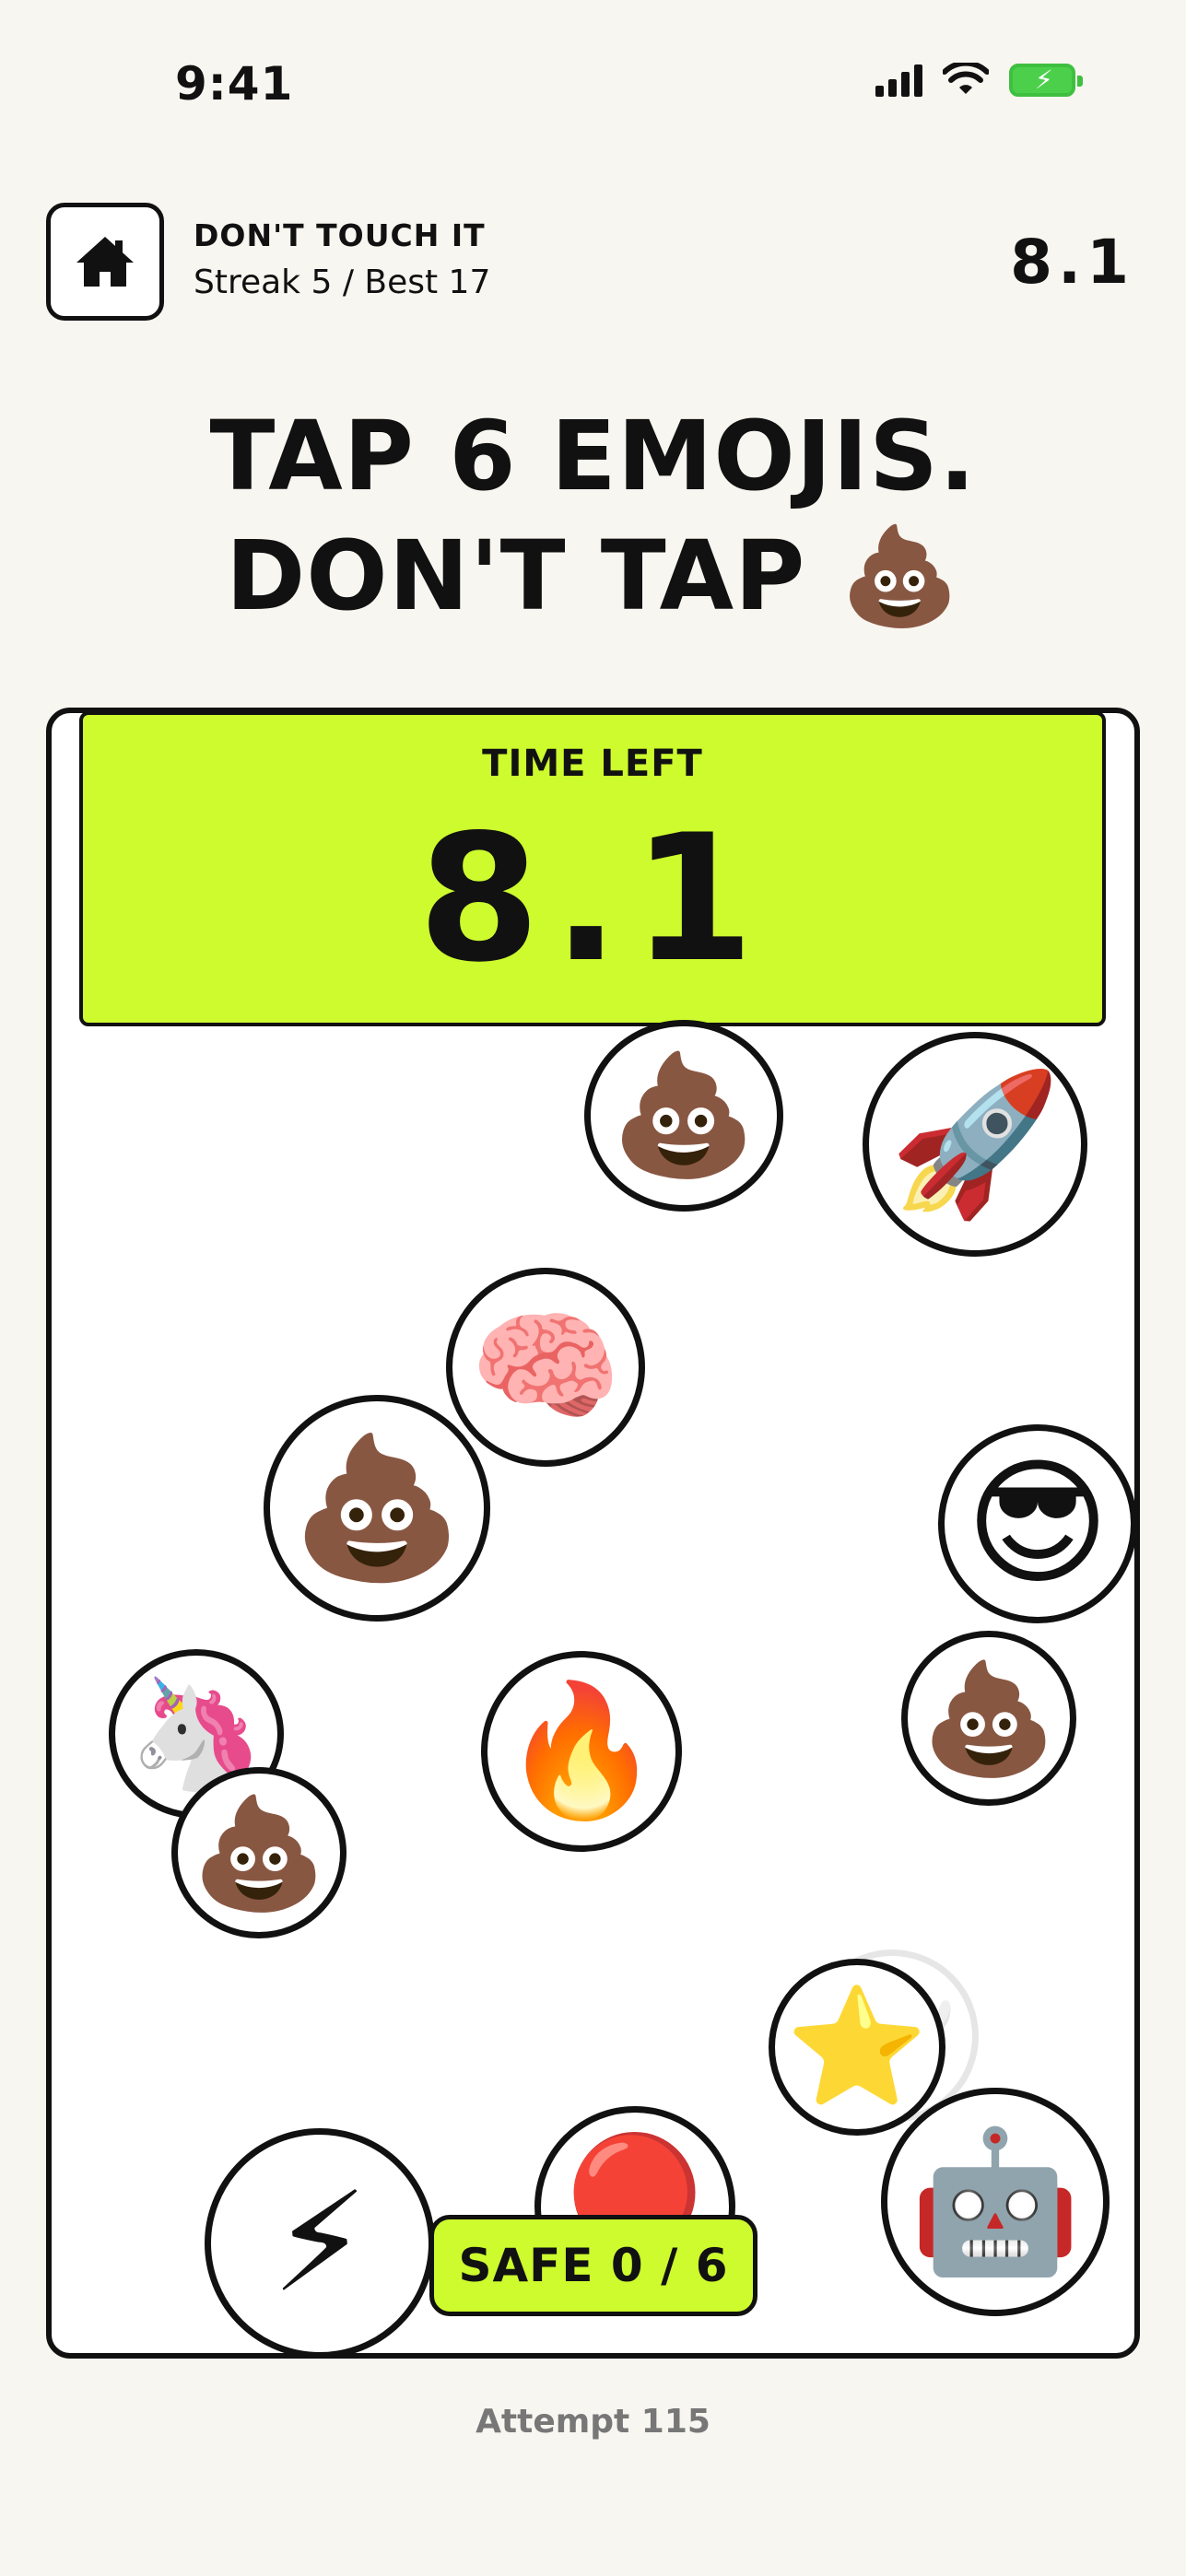 Image resolution: width=1186 pixels, height=2576 pixels. What do you see at coordinates (592, 764) in the screenshot?
I see `time-left-label: TIME LEFT` at bounding box center [592, 764].